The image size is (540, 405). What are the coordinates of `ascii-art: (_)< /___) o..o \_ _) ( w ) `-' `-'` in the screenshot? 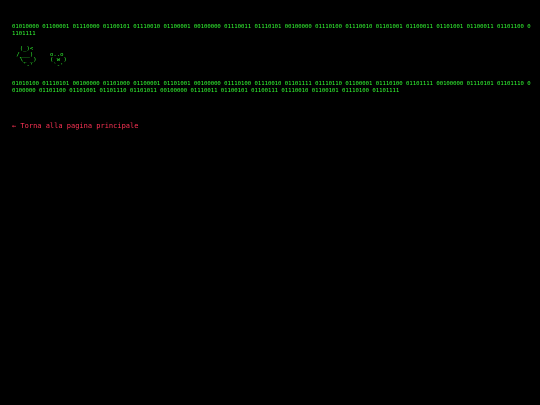 It's located at (41, 57).